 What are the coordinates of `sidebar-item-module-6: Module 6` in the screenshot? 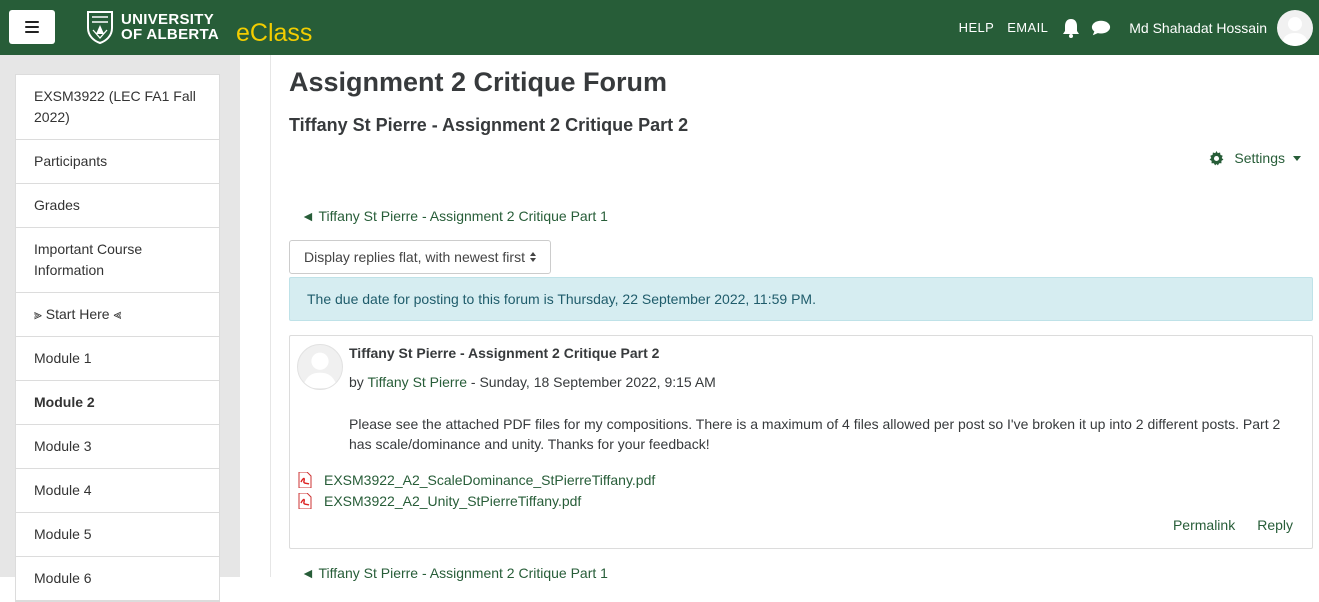 It's located at (117, 579).